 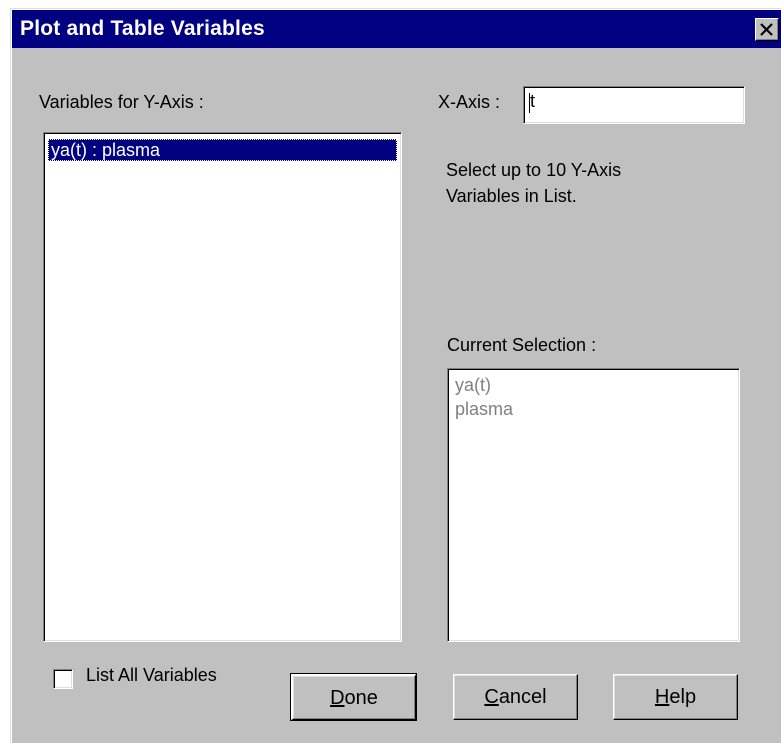 What do you see at coordinates (662, 697) in the screenshot?
I see `help-mnemonic: H` at bounding box center [662, 697].